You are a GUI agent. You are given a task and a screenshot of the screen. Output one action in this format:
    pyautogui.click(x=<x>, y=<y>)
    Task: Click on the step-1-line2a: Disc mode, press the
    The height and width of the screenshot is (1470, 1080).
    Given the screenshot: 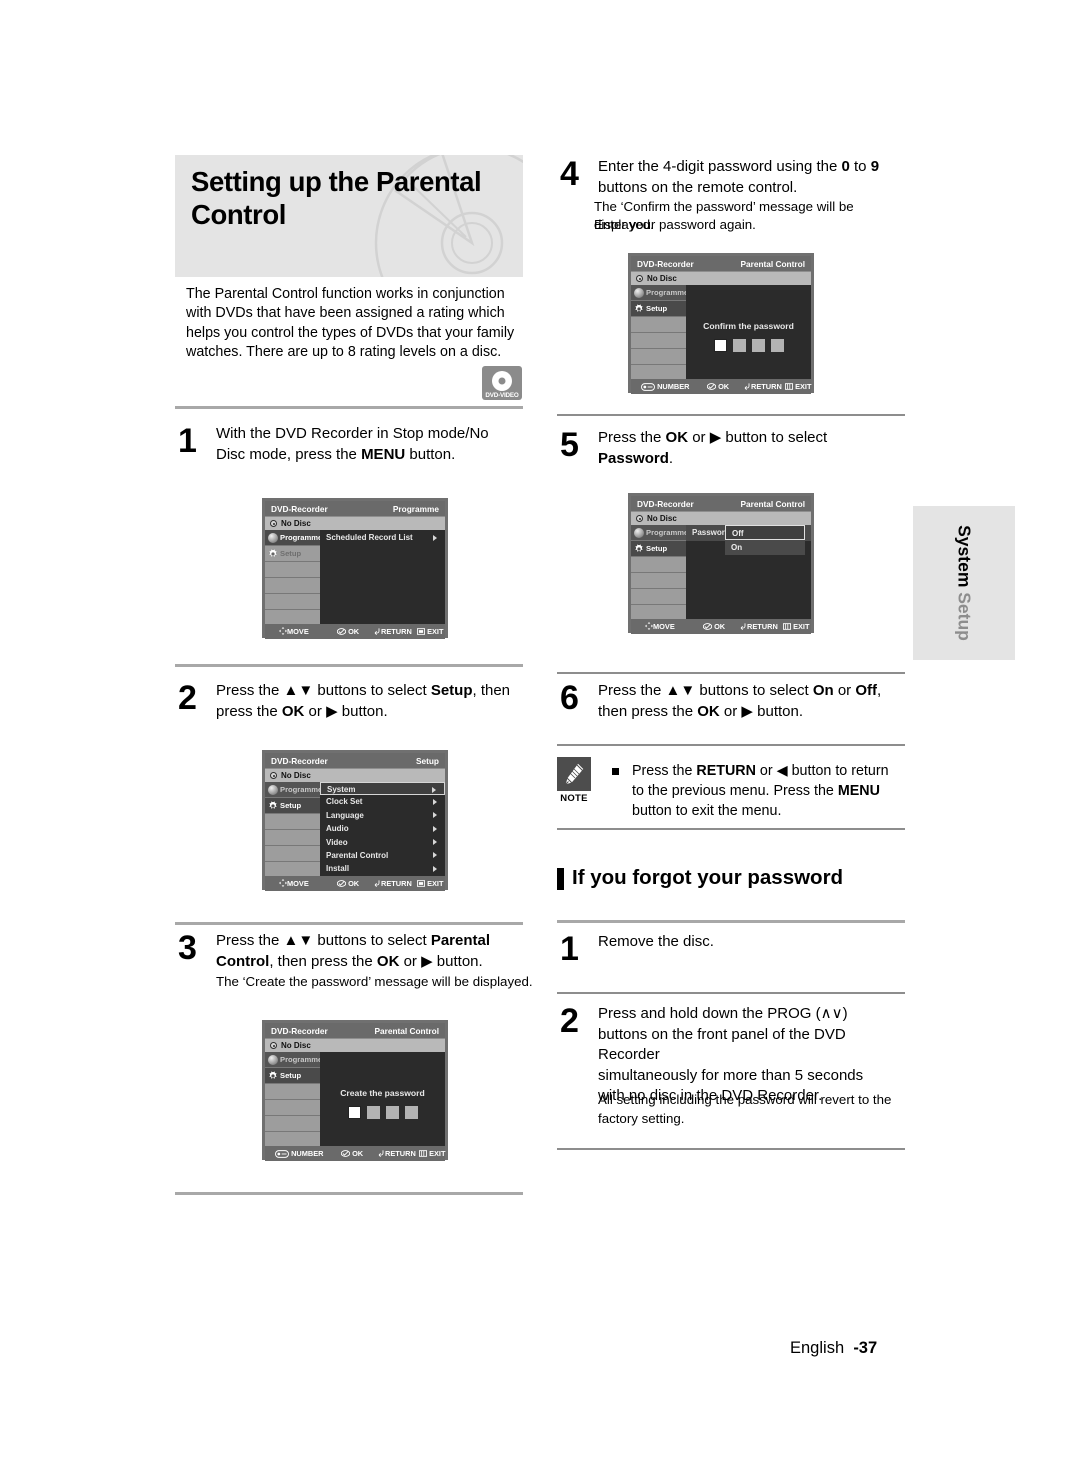 What is the action you would take?
    pyautogui.click(x=289, y=454)
    